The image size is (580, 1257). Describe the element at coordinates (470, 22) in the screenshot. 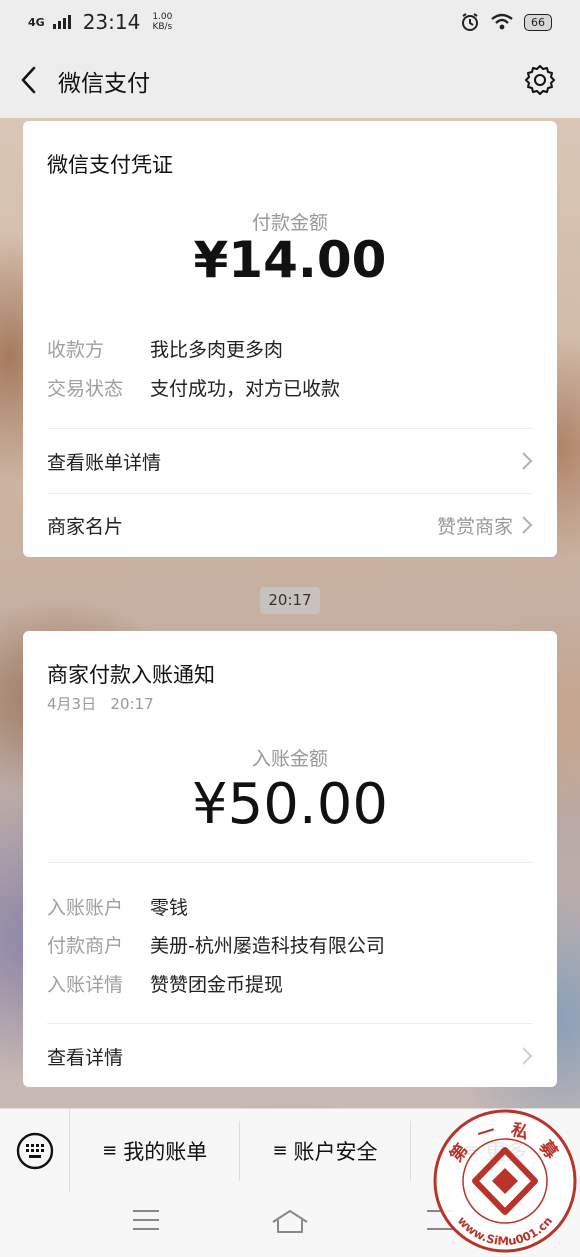

I see `alarm-icon` at that location.